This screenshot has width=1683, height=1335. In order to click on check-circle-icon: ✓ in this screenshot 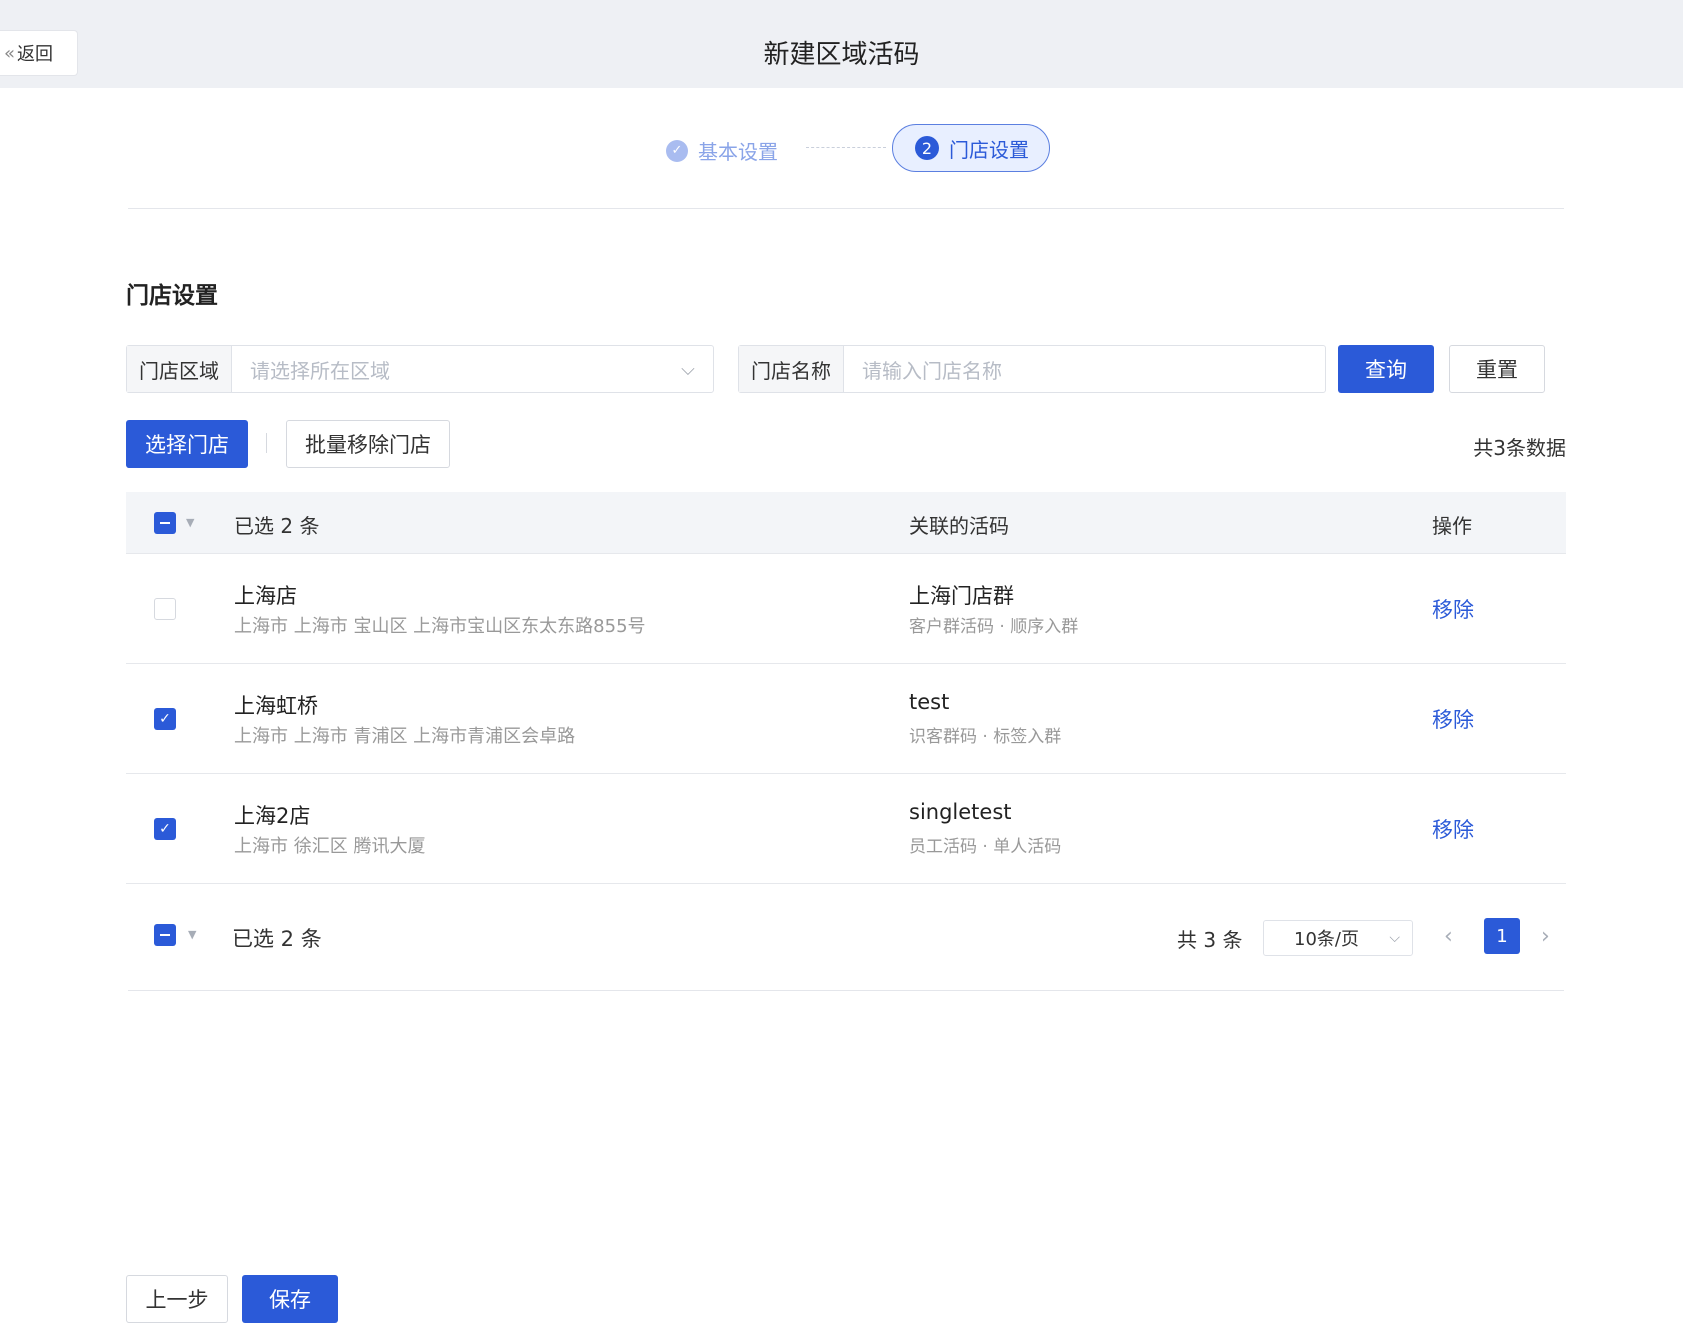, I will do `click(677, 150)`.